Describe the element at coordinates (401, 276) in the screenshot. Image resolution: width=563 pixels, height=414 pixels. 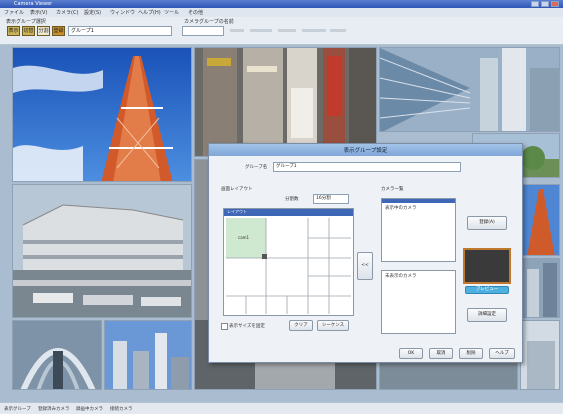
I see `hidden-camera-list-label: 未表示のカメラ` at that location.